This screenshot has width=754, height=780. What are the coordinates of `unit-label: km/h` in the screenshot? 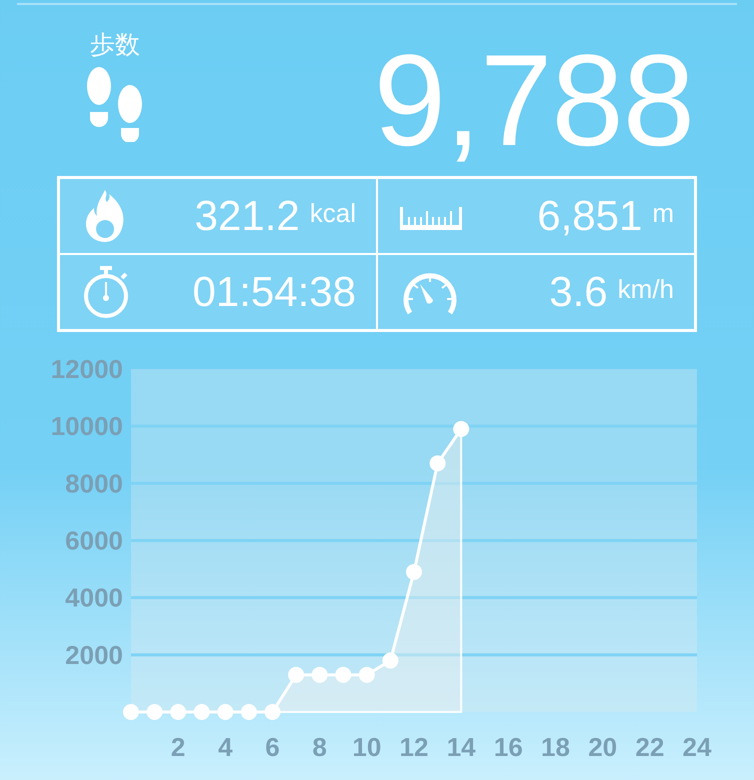 It's located at (646, 289).